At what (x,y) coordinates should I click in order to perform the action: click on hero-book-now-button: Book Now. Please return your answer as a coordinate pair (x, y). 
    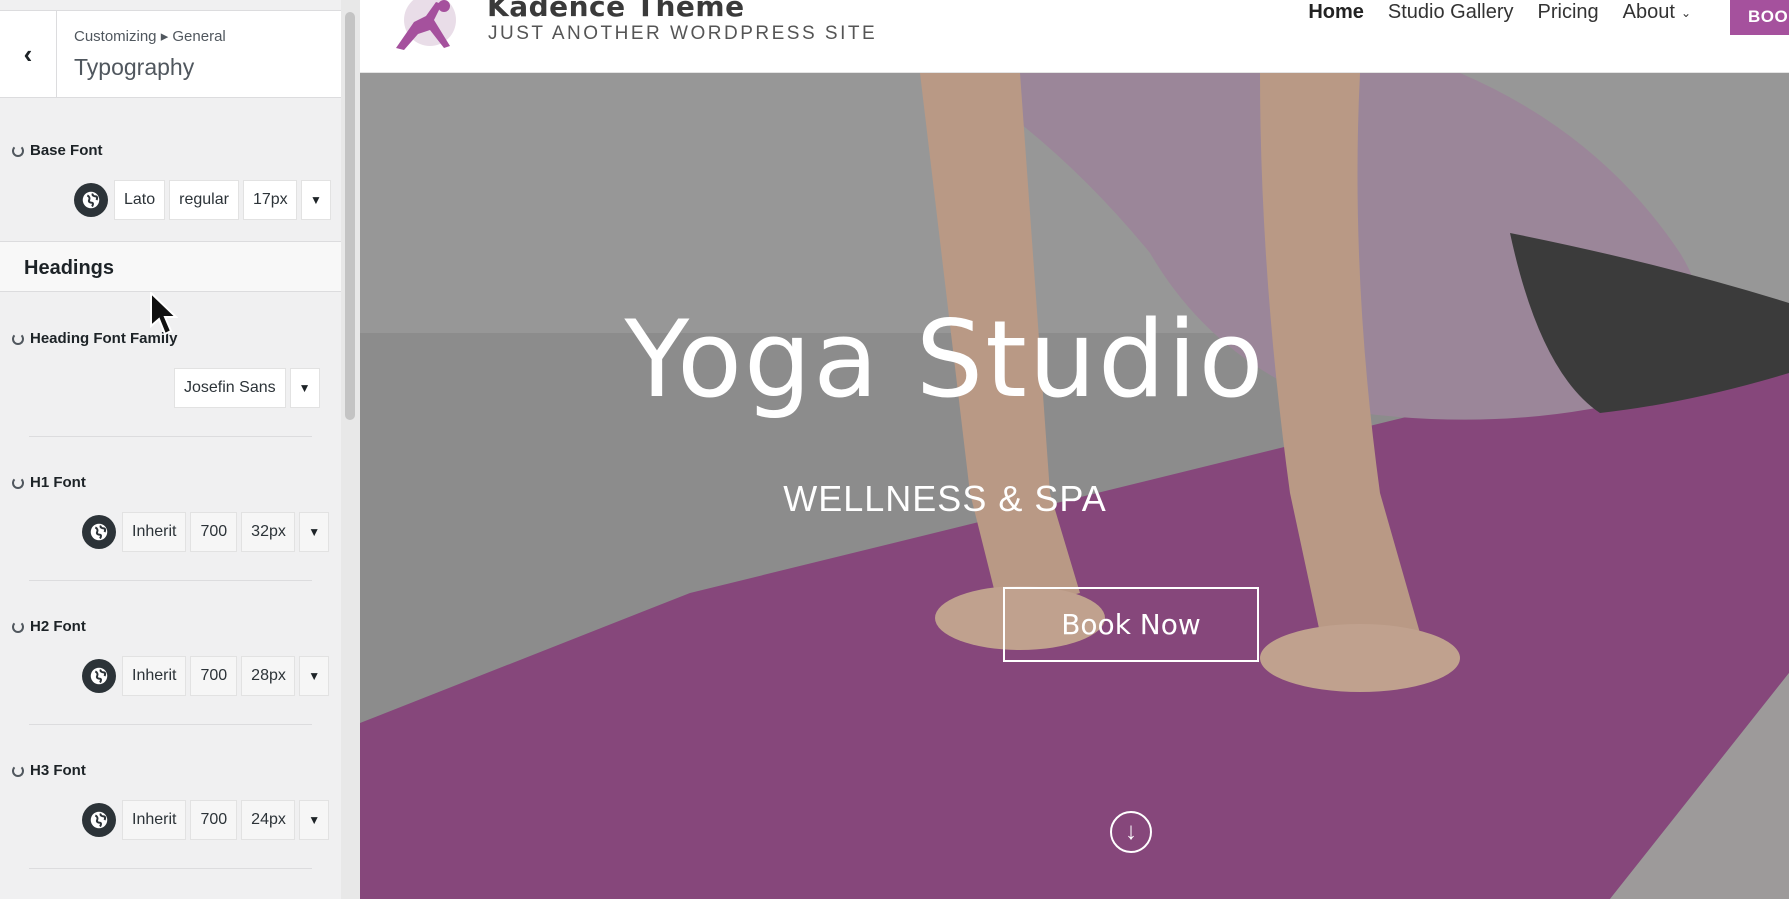
    Looking at the image, I should click on (1131, 624).